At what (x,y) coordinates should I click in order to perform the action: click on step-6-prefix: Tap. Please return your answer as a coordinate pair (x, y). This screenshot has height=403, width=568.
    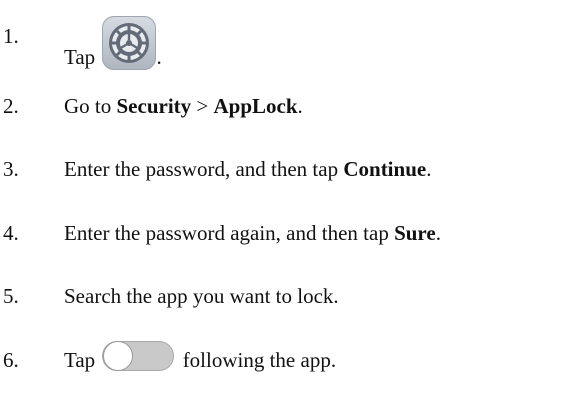
    Looking at the image, I should click on (82, 360).